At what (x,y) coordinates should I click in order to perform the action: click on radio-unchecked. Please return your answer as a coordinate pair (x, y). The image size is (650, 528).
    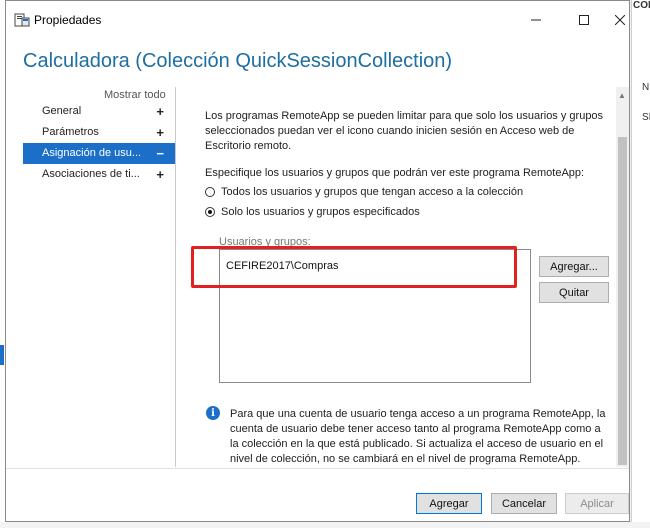
    Looking at the image, I should click on (210, 192).